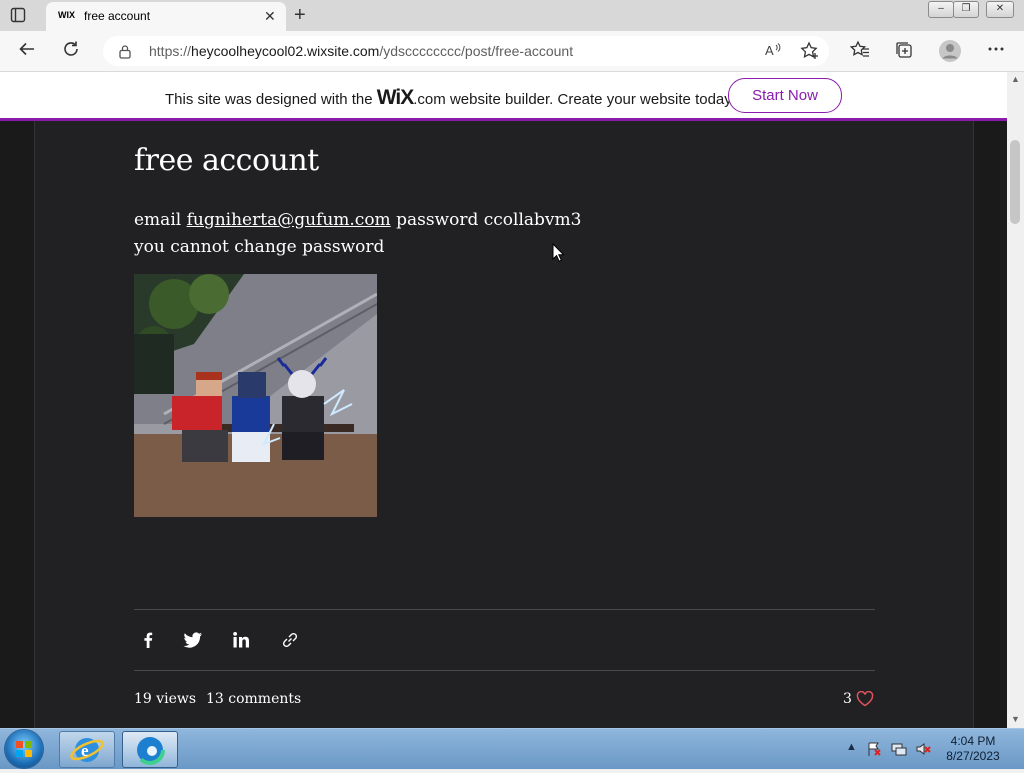  I want to click on url-host: heycoolheycool02.wixsite.com, so click(285, 51).